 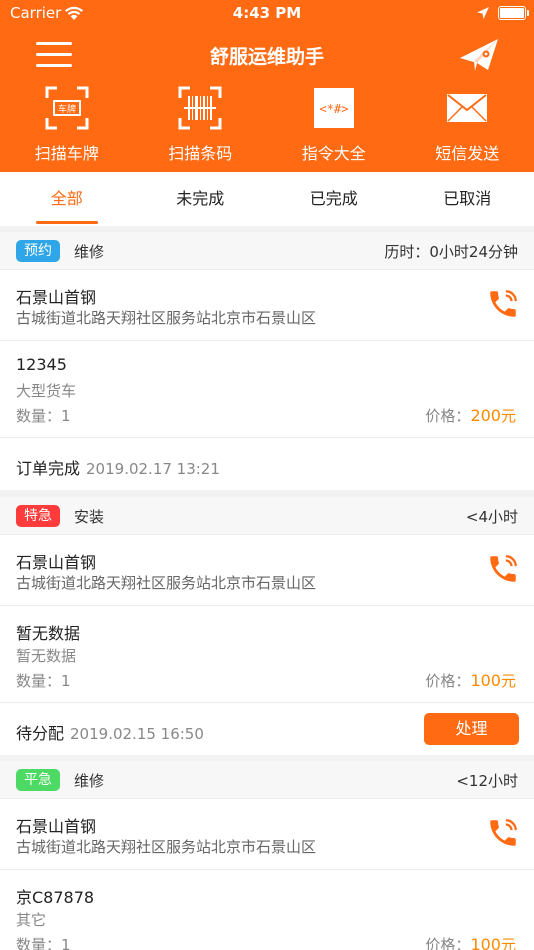 I want to click on order-state: 订单完成 2019.02.17 13:21, so click(x=118, y=467).